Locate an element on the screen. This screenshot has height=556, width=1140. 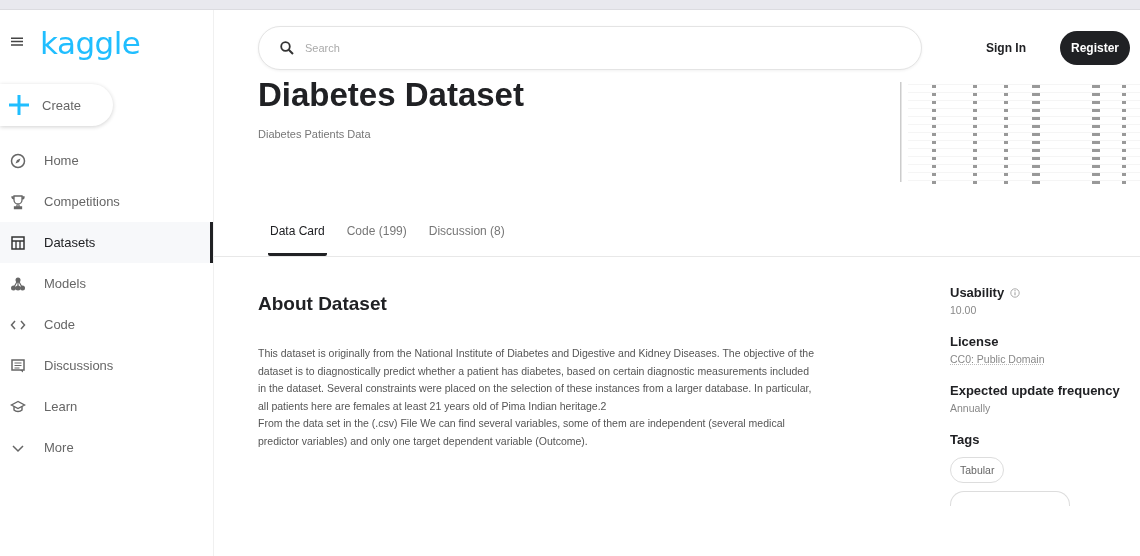
search-field: Search is located at coordinates (590, 48).